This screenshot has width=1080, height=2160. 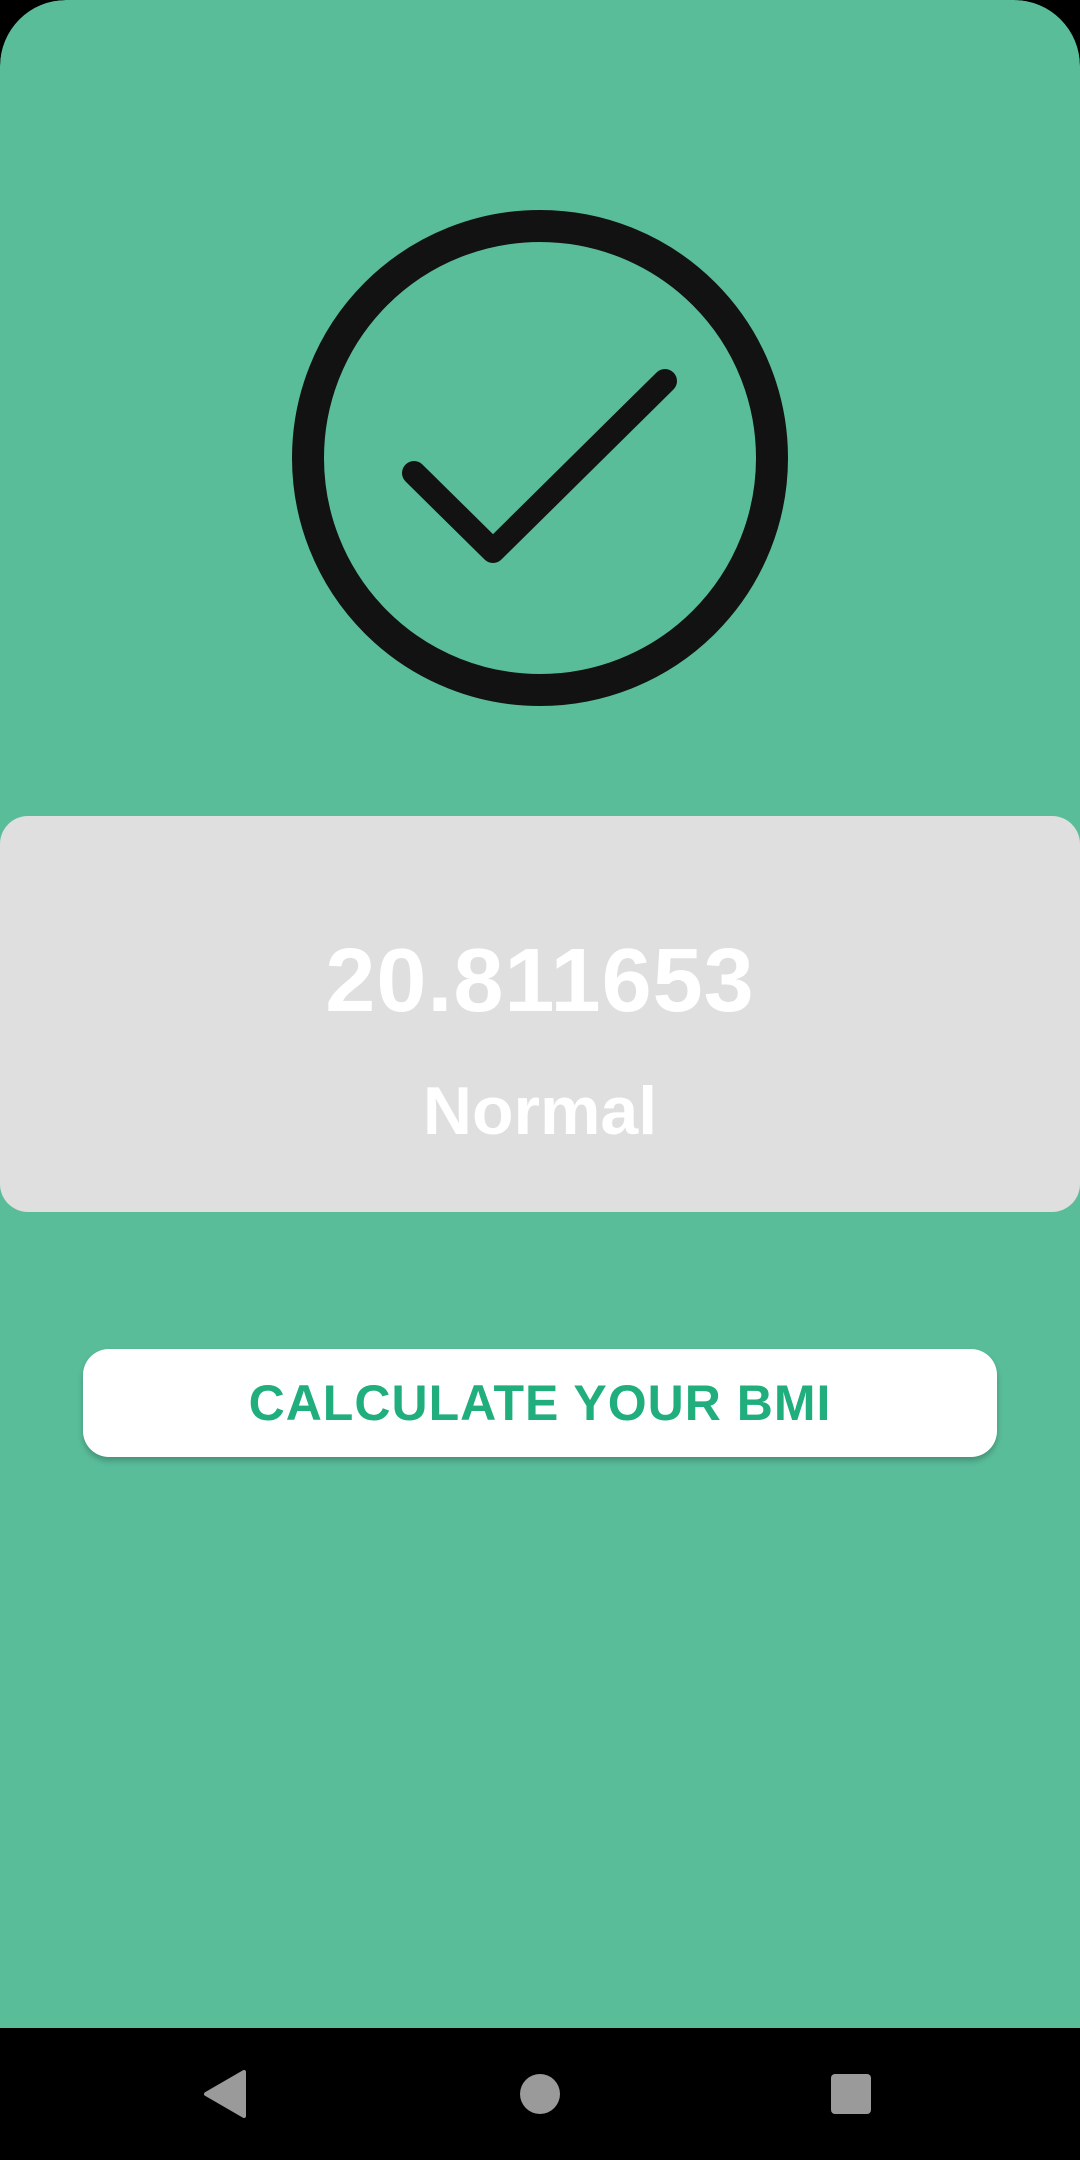 What do you see at coordinates (540, 1111) in the screenshot?
I see `bmi-category: Normal` at bounding box center [540, 1111].